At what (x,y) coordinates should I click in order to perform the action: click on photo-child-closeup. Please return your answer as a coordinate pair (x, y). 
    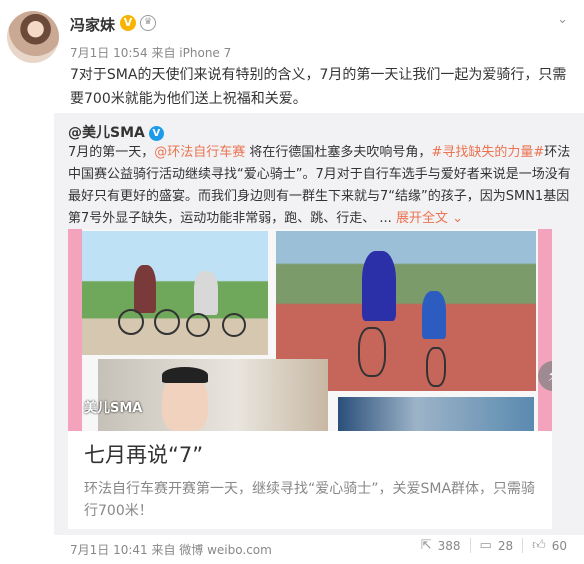
    Looking at the image, I should click on (436, 414).